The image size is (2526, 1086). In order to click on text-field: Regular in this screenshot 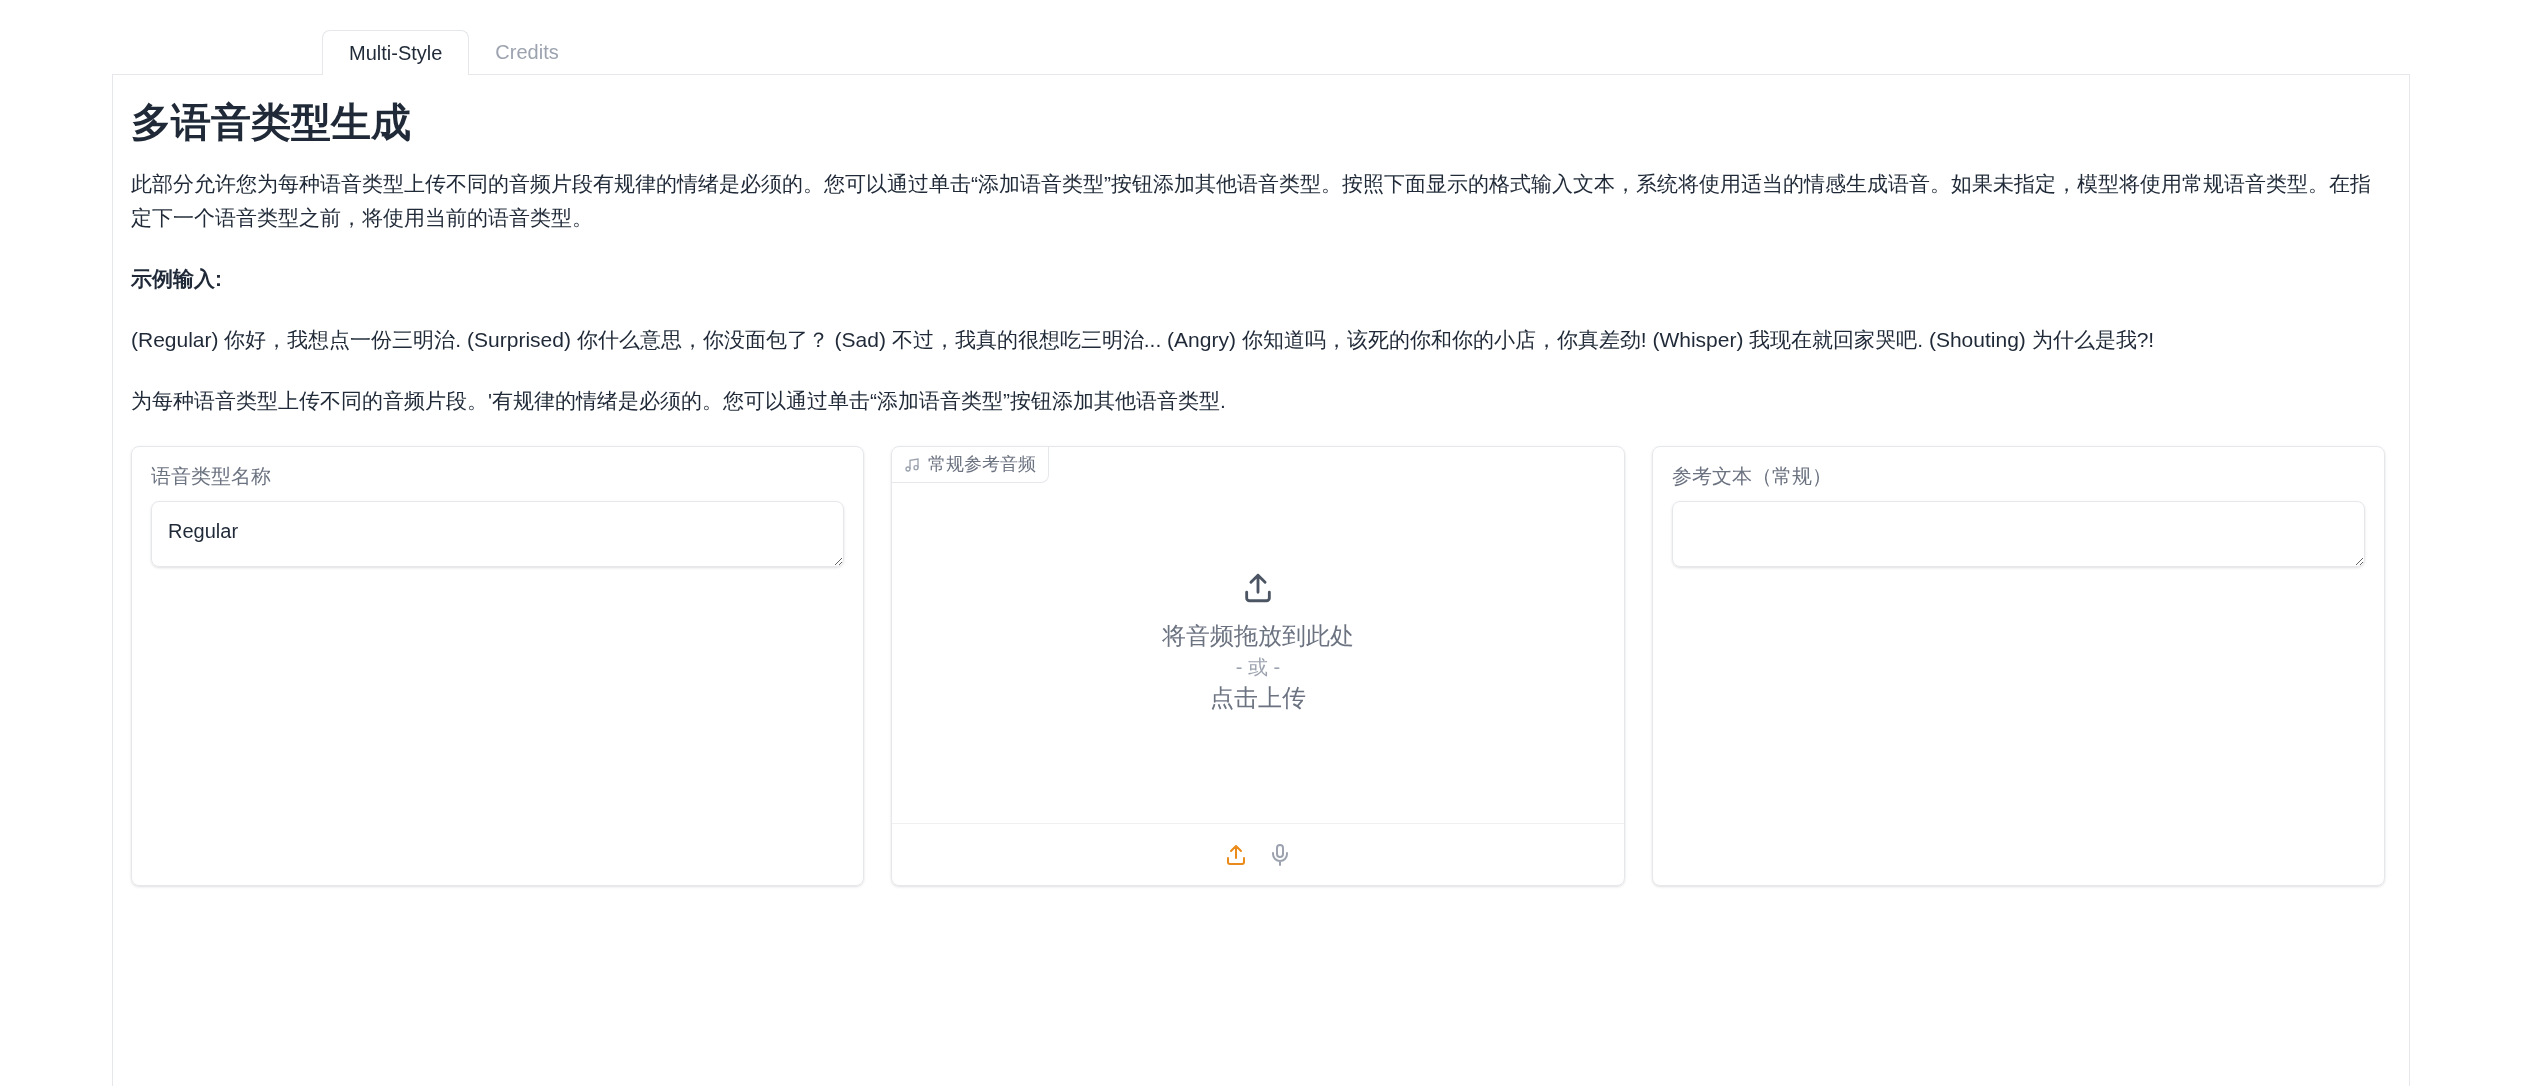, I will do `click(498, 534)`.